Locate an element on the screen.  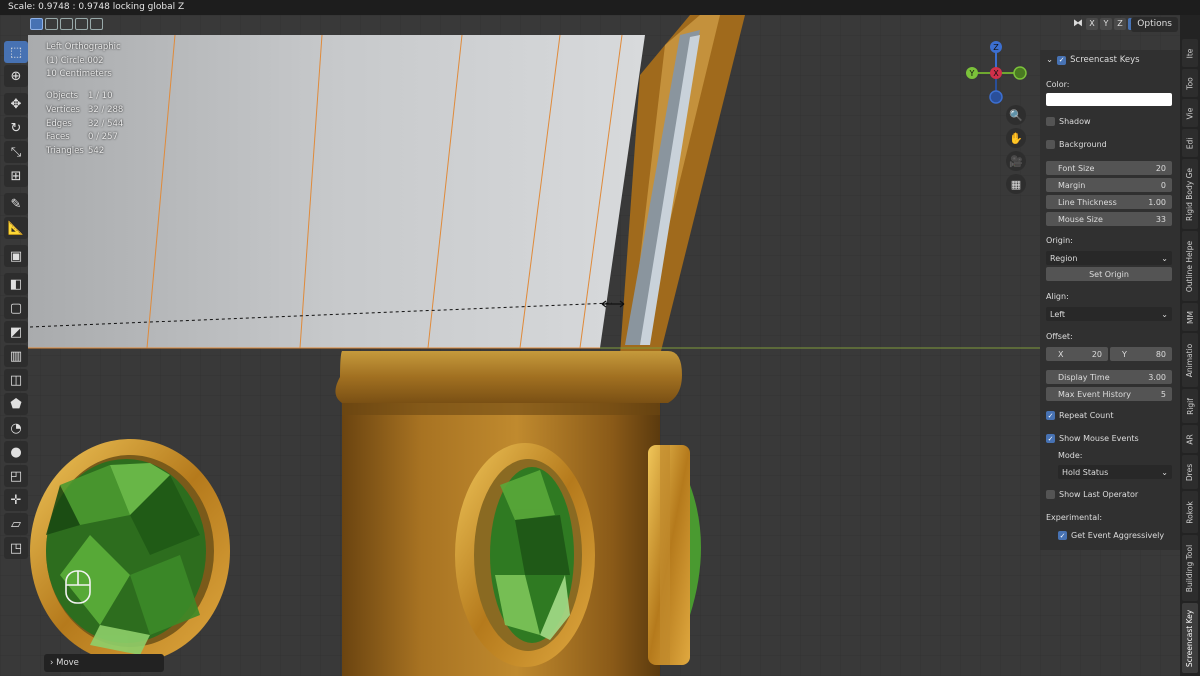
select-box-tool-icon: ⬚ is located at coordinates (16, 52).